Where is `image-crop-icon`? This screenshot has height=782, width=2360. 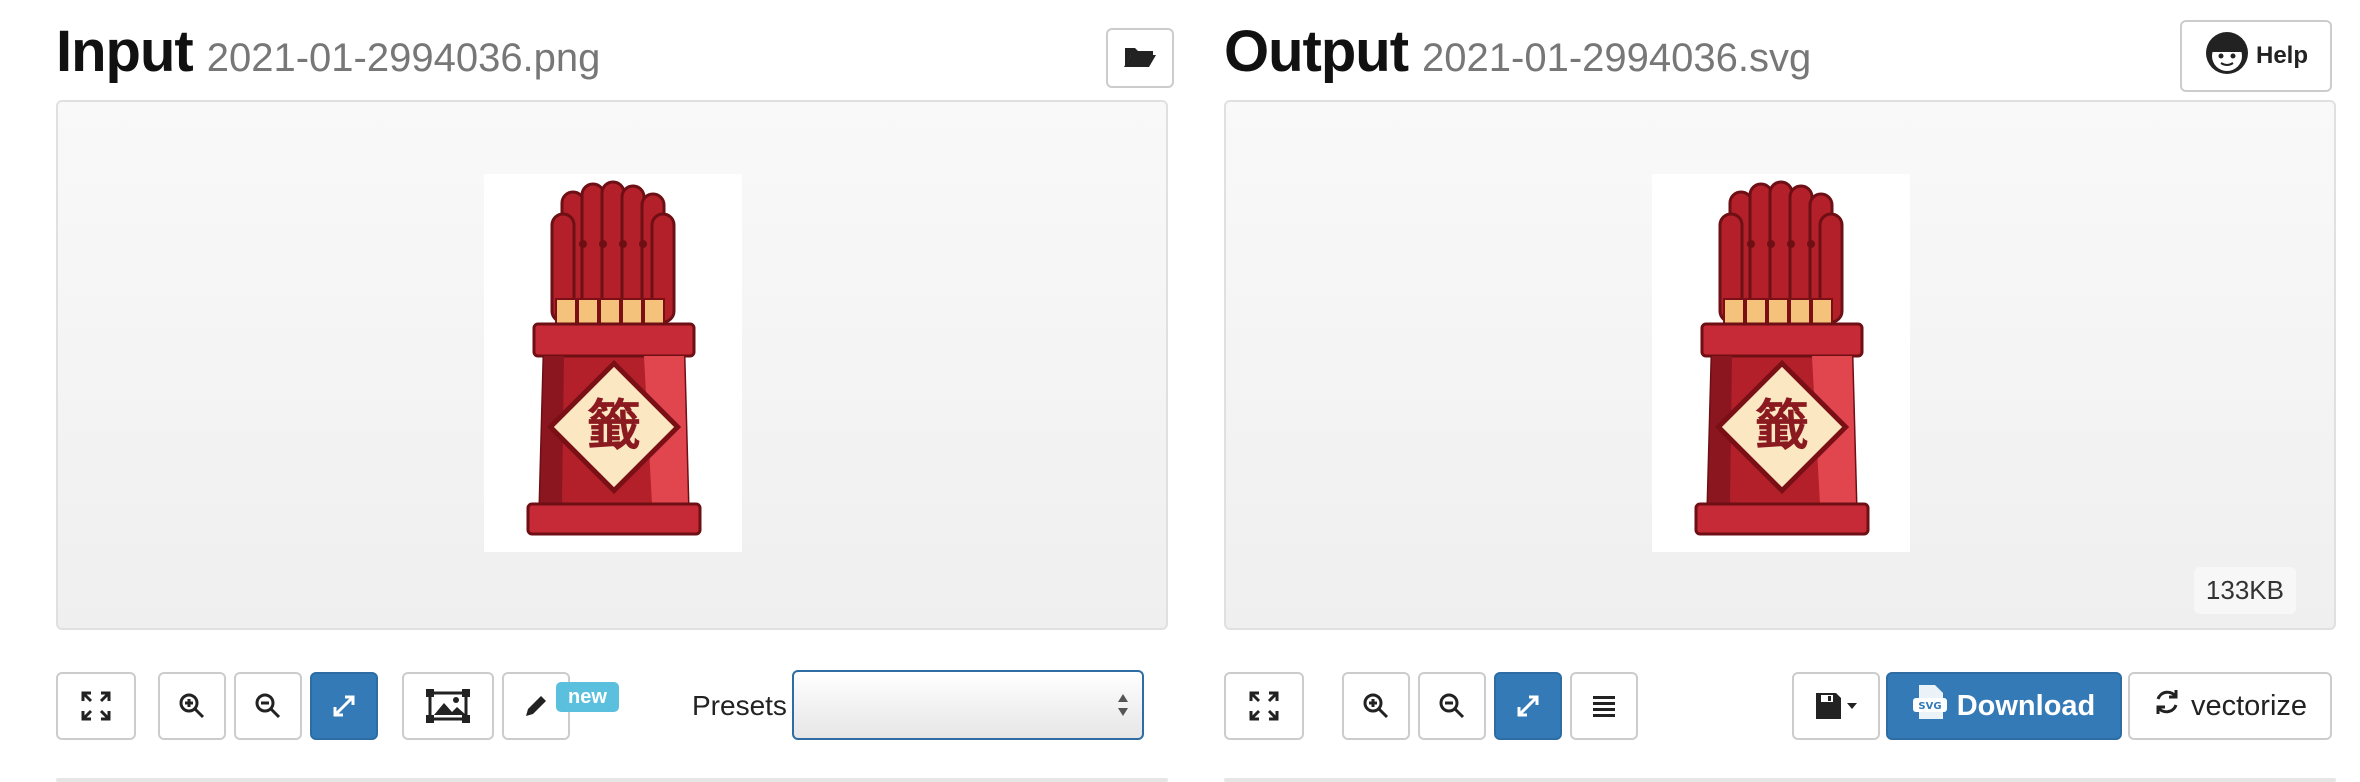
image-crop-icon is located at coordinates (448, 706).